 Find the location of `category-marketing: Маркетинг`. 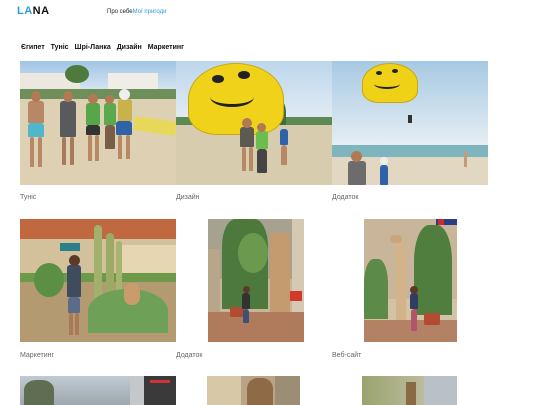

category-marketing: Маркетинг is located at coordinates (166, 47).